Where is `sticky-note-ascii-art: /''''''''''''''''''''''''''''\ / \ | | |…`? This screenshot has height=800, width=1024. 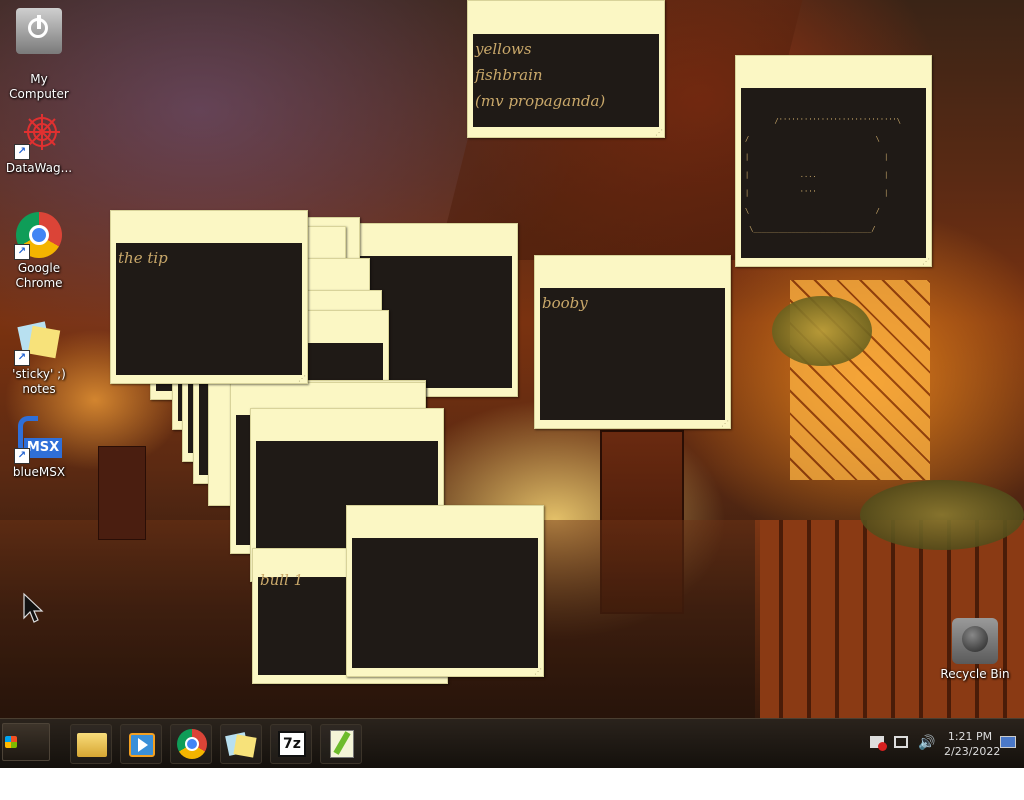
sticky-note-ascii-art: /''''''''''''''''''''''''''''\ / \ | | |… is located at coordinates (833, 161).